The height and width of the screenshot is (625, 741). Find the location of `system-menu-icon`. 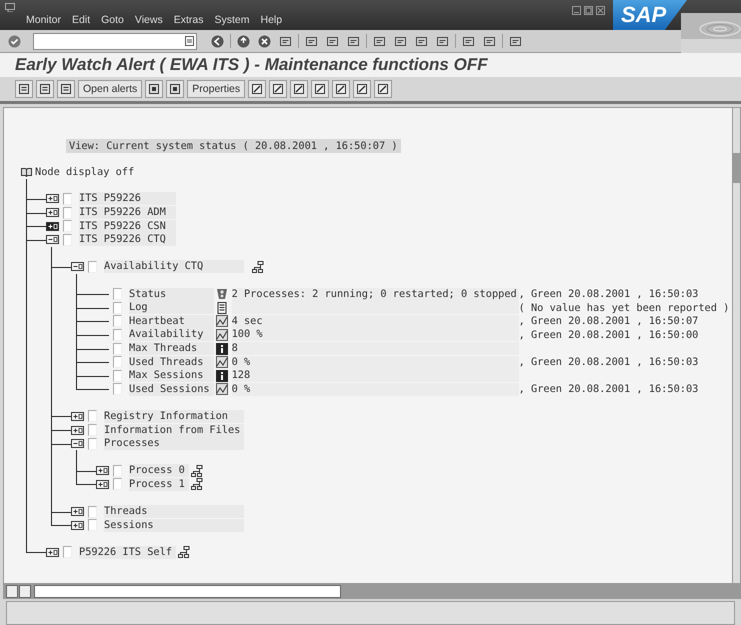

system-menu-icon is located at coordinates (10, 7).